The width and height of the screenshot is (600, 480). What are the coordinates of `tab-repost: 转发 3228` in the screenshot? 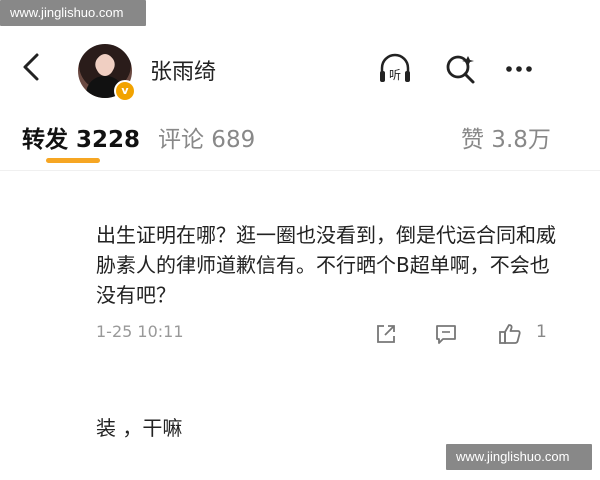 It's located at (81, 137).